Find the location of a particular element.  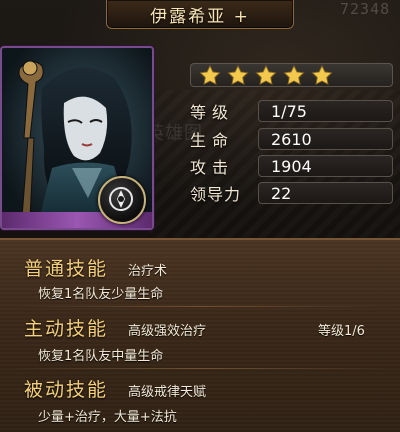

attack-value-box: 1904 is located at coordinates (325, 166).